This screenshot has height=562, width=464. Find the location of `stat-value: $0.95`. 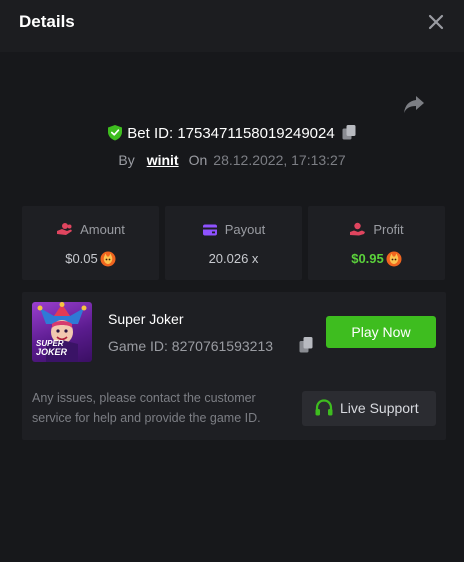

stat-value: $0.95 is located at coordinates (367, 258).